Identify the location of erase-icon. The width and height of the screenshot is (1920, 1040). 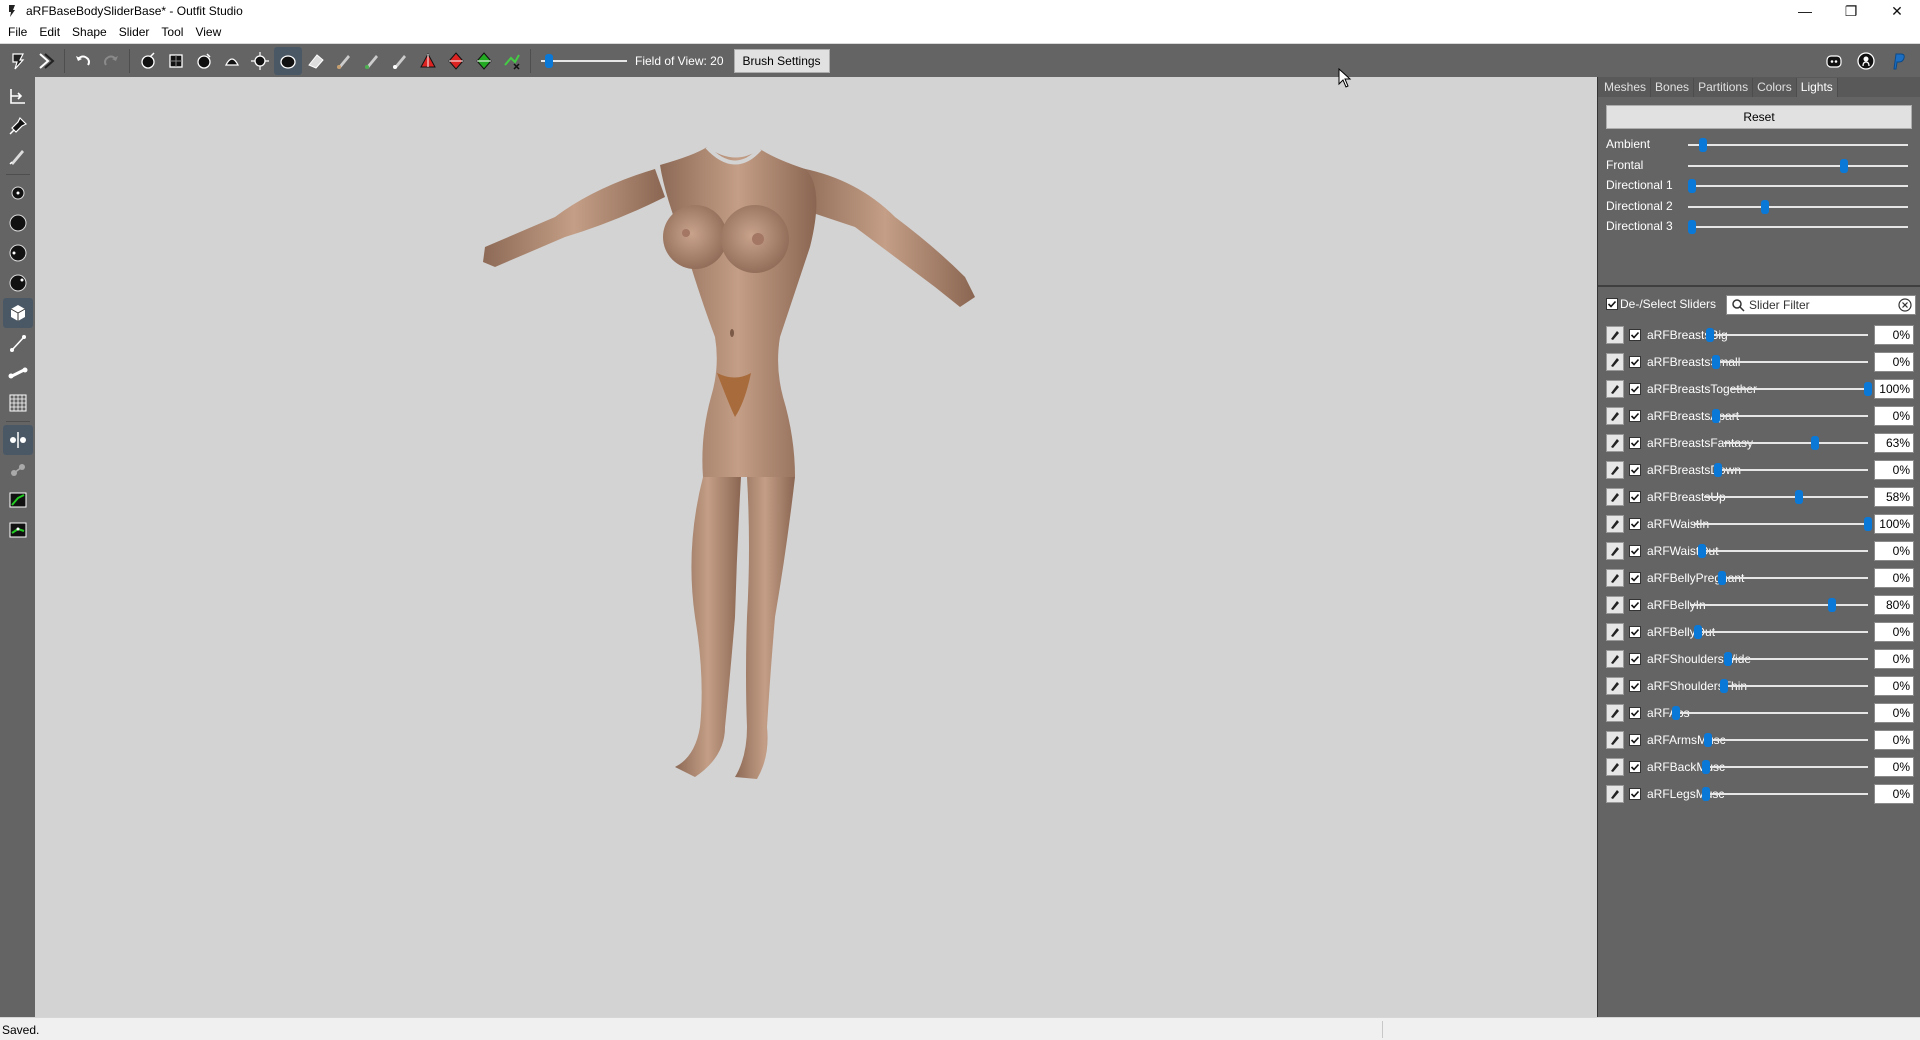
(316, 61).